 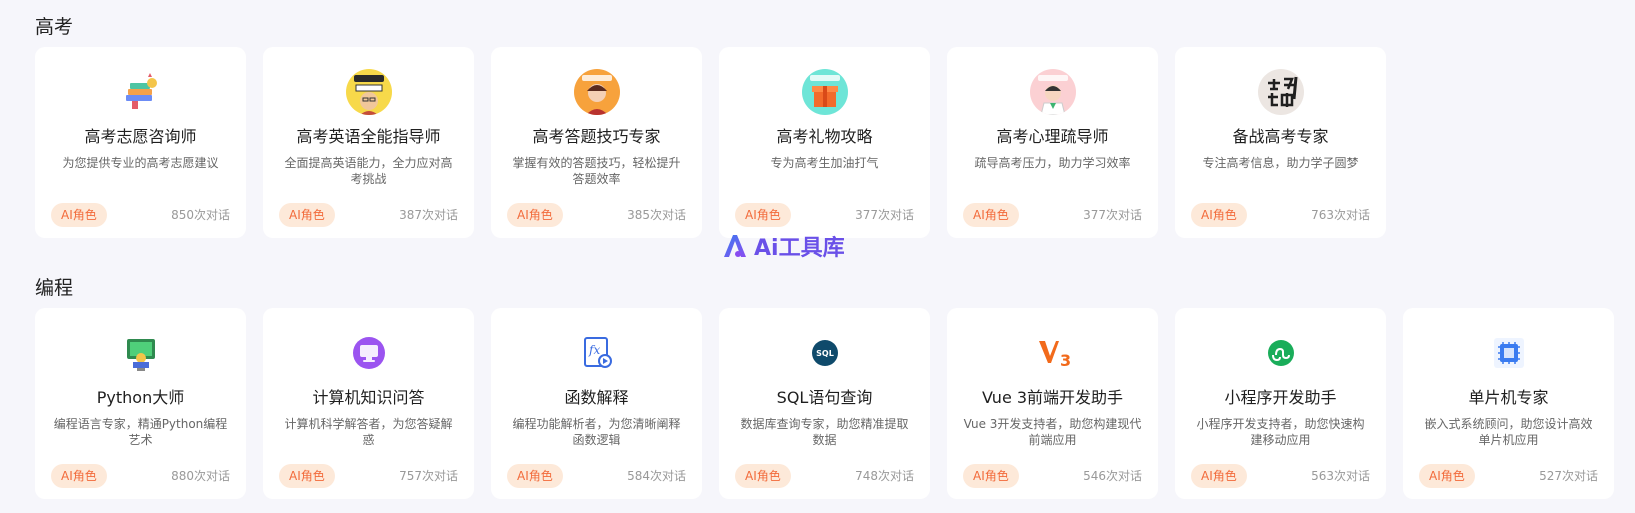 I want to click on role-description: 小程序开发支持者，助您快速构建移动应用, so click(x=1280, y=432).